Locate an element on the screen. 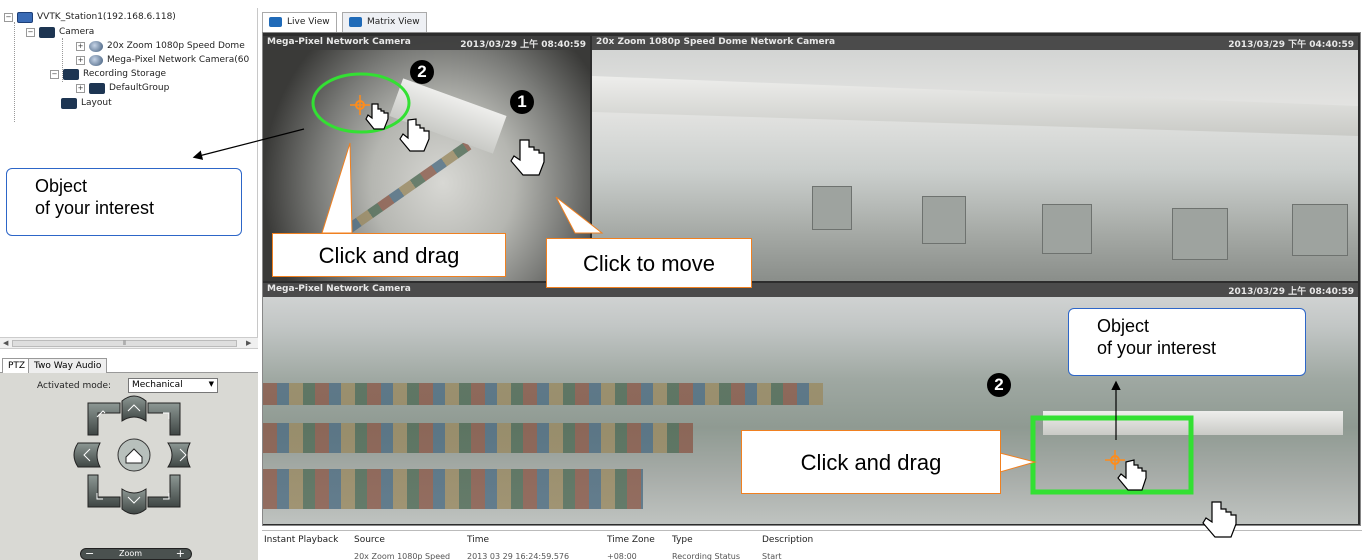 The width and height of the screenshot is (1367, 560). ptz-right-button is located at coordinates (179, 455).